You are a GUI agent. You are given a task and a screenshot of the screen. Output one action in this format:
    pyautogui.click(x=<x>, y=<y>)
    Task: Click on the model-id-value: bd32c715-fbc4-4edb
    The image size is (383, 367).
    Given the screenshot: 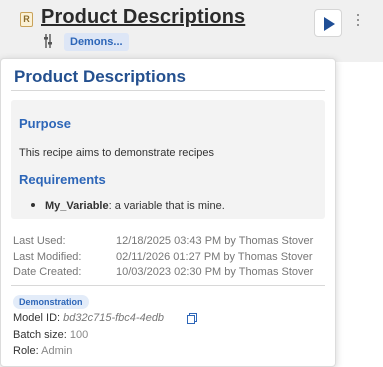 What is the action you would take?
    pyautogui.click(x=114, y=318)
    